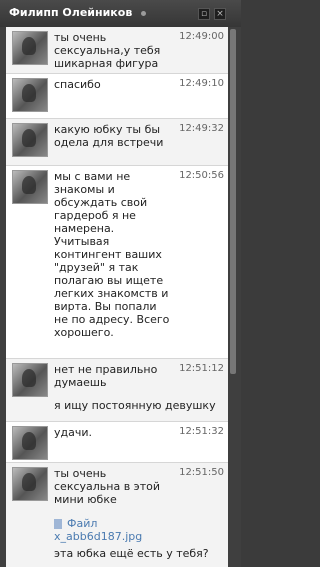  I want to click on message-text: какую юбку ты бы одела для встречи, so click(109, 136).